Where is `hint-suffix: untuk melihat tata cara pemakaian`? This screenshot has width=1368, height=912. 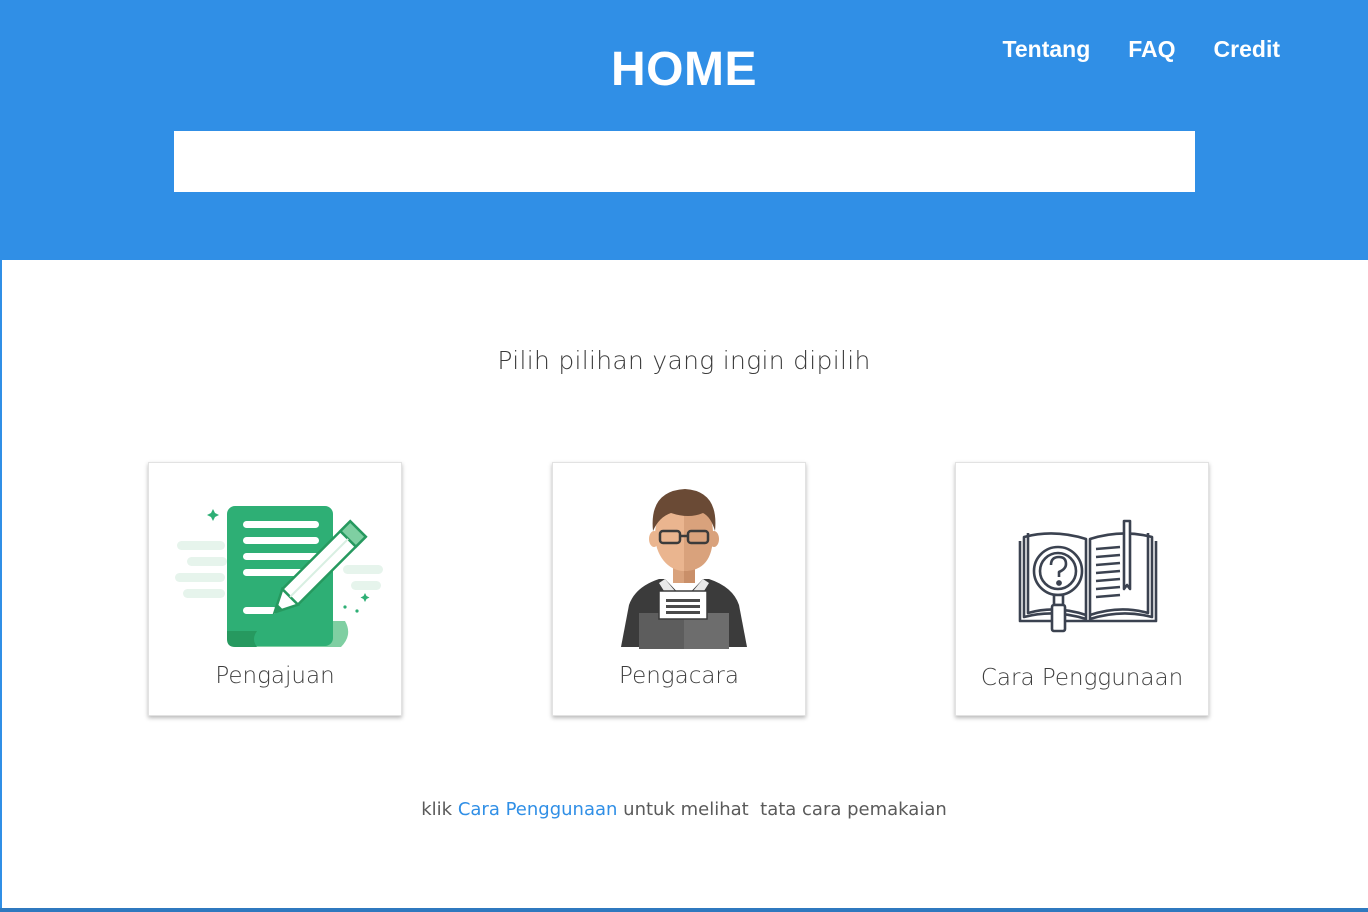
hint-suffix: untuk melihat tata cara pemakaian is located at coordinates (785, 809).